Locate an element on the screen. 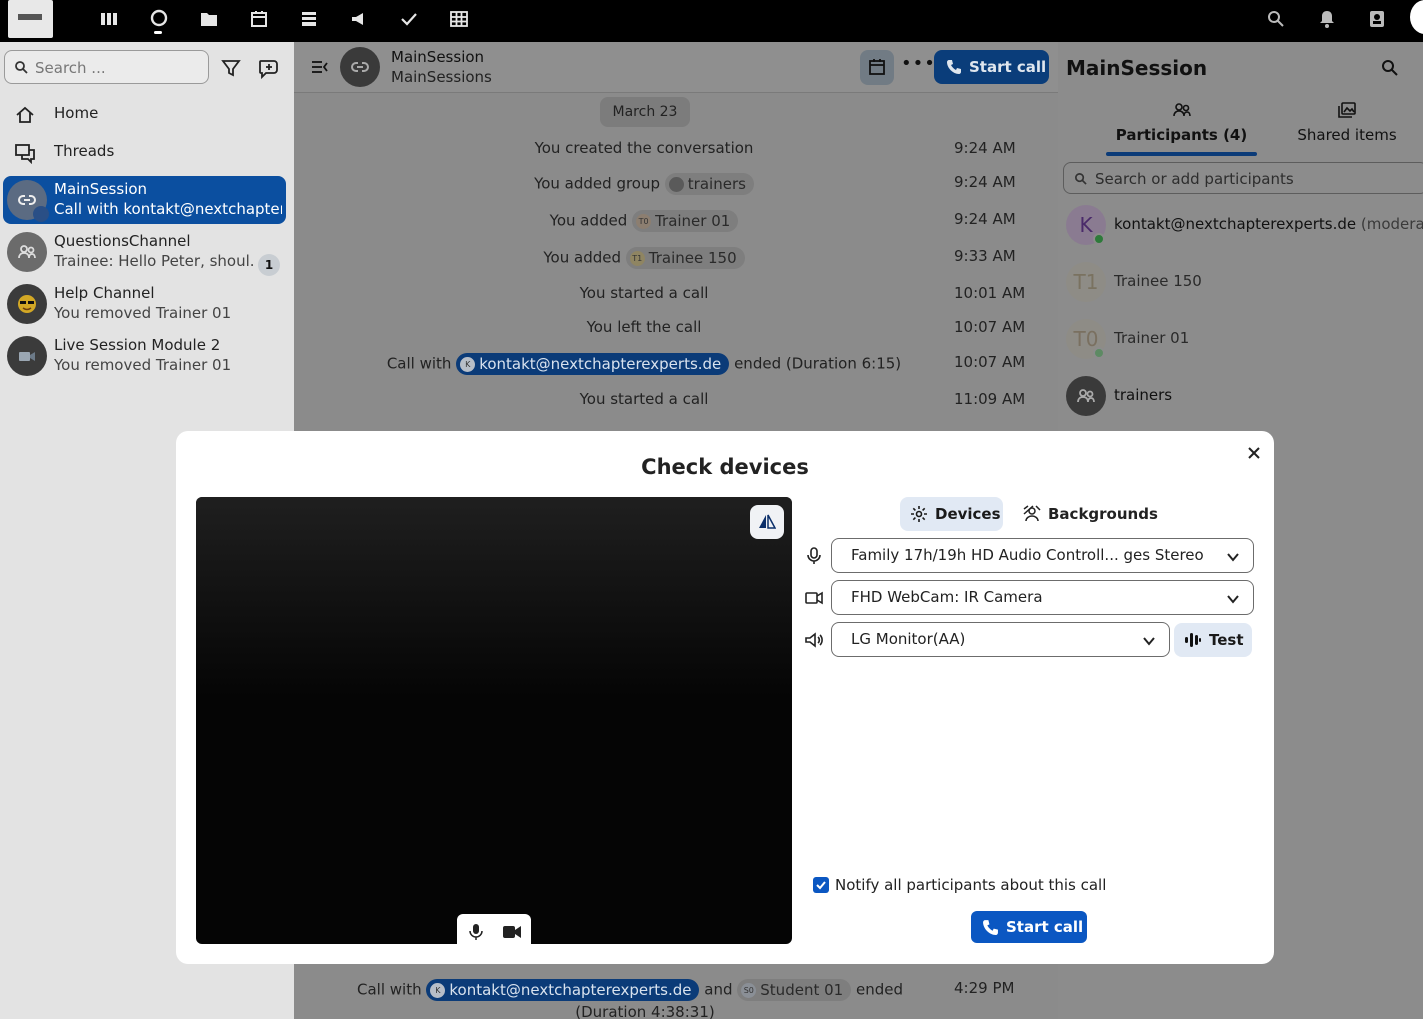 This screenshot has height=1019, width=1423. toggle-navigation-icon is located at coordinates (320, 67).